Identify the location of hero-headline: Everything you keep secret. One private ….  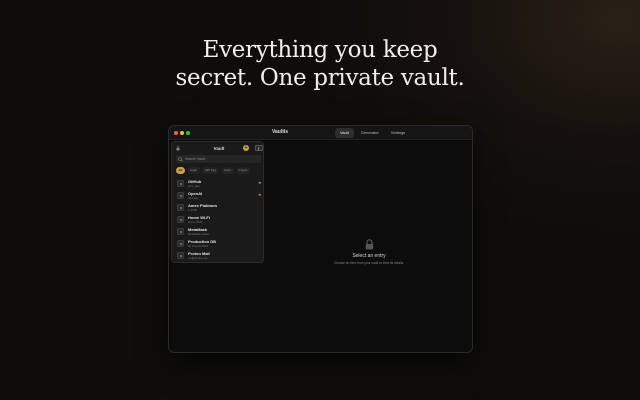
(320, 64).